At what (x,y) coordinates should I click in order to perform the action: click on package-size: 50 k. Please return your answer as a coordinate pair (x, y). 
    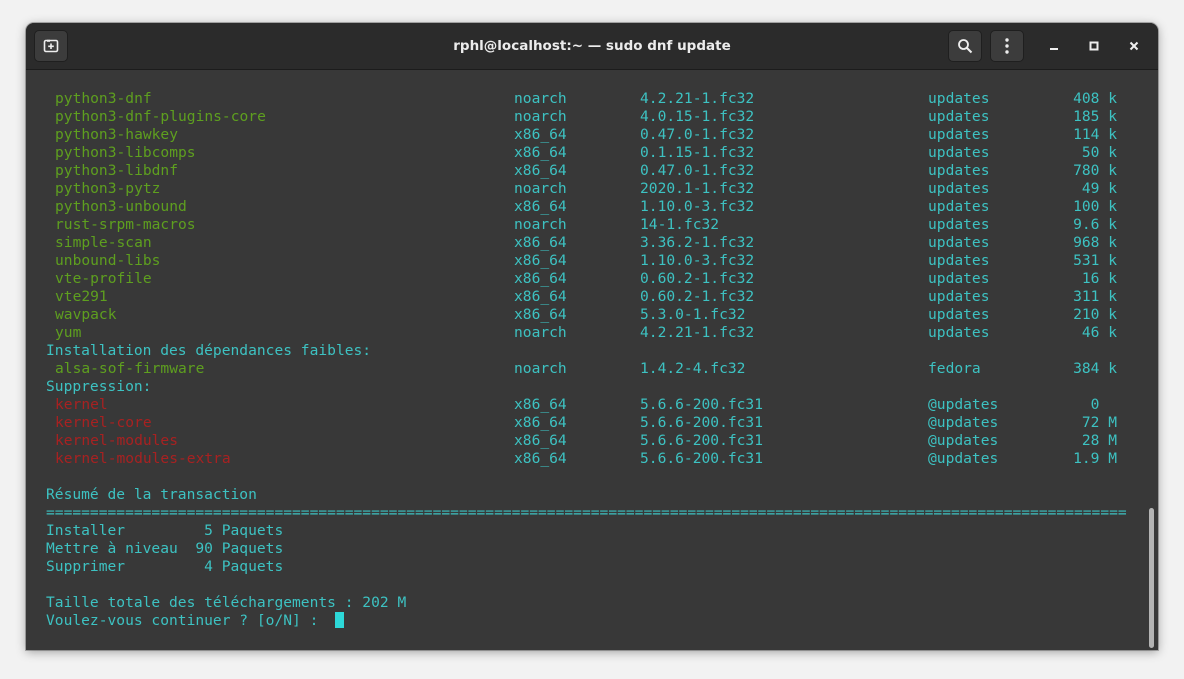
    Looking at the image, I should click on (1099, 152).